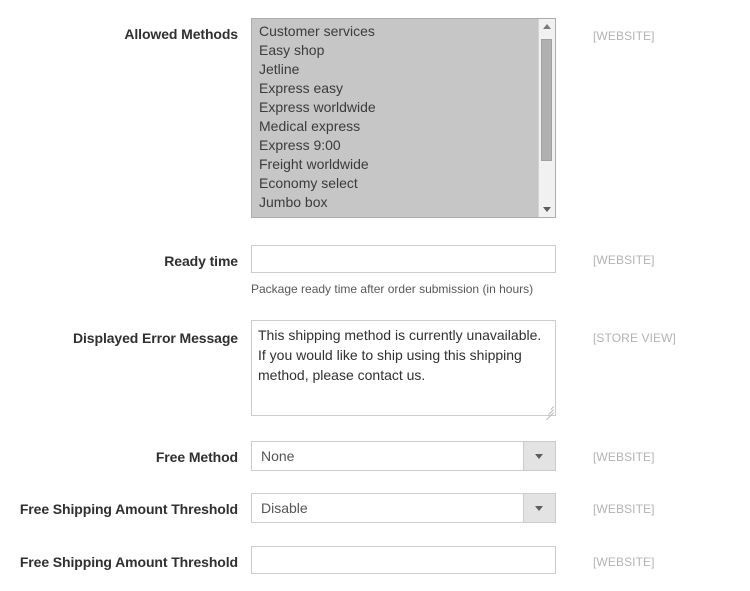  What do you see at coordinates (394, 145) in the screenshot?
I see `list-item: Express 9:00` at bounding box center [394, 145].